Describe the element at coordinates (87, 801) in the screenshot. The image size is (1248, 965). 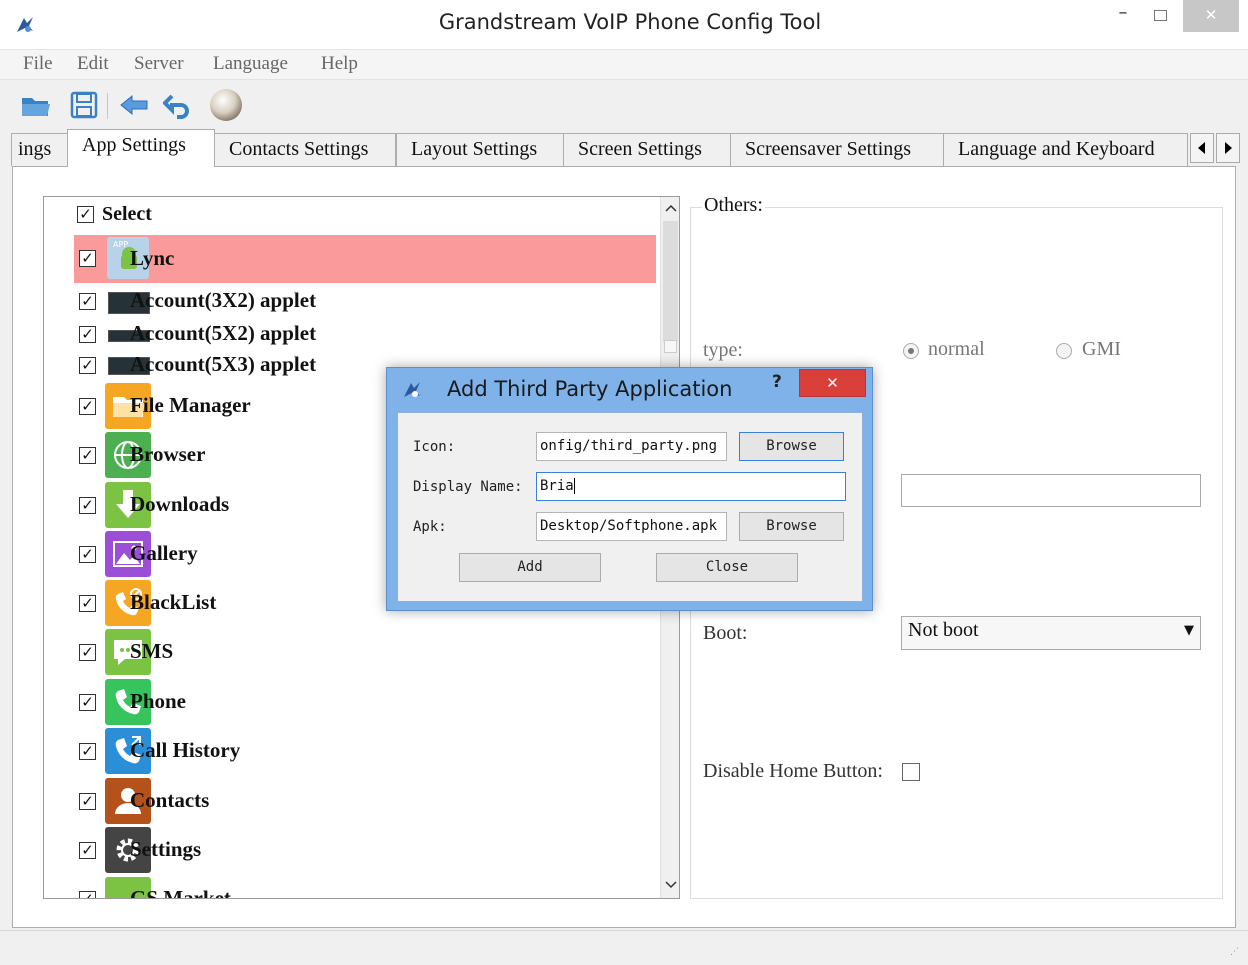
I see `contacts-checkbox: ✓` at that location.